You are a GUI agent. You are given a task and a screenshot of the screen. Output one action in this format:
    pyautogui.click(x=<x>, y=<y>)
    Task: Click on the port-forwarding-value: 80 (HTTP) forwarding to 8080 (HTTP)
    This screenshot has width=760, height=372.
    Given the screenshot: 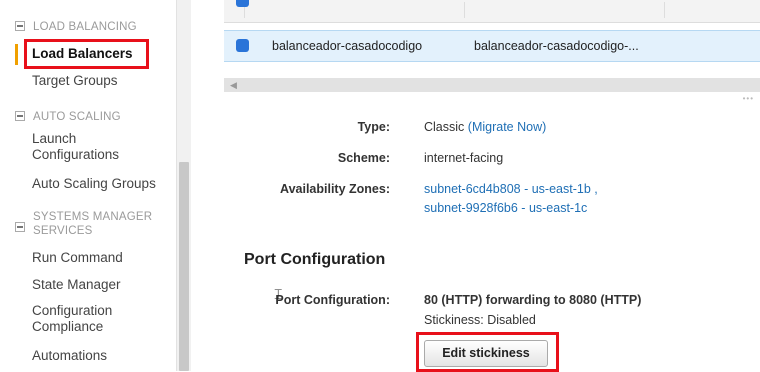 What is the action you would take?
    pyautogui.click(x=533, y=300)
    